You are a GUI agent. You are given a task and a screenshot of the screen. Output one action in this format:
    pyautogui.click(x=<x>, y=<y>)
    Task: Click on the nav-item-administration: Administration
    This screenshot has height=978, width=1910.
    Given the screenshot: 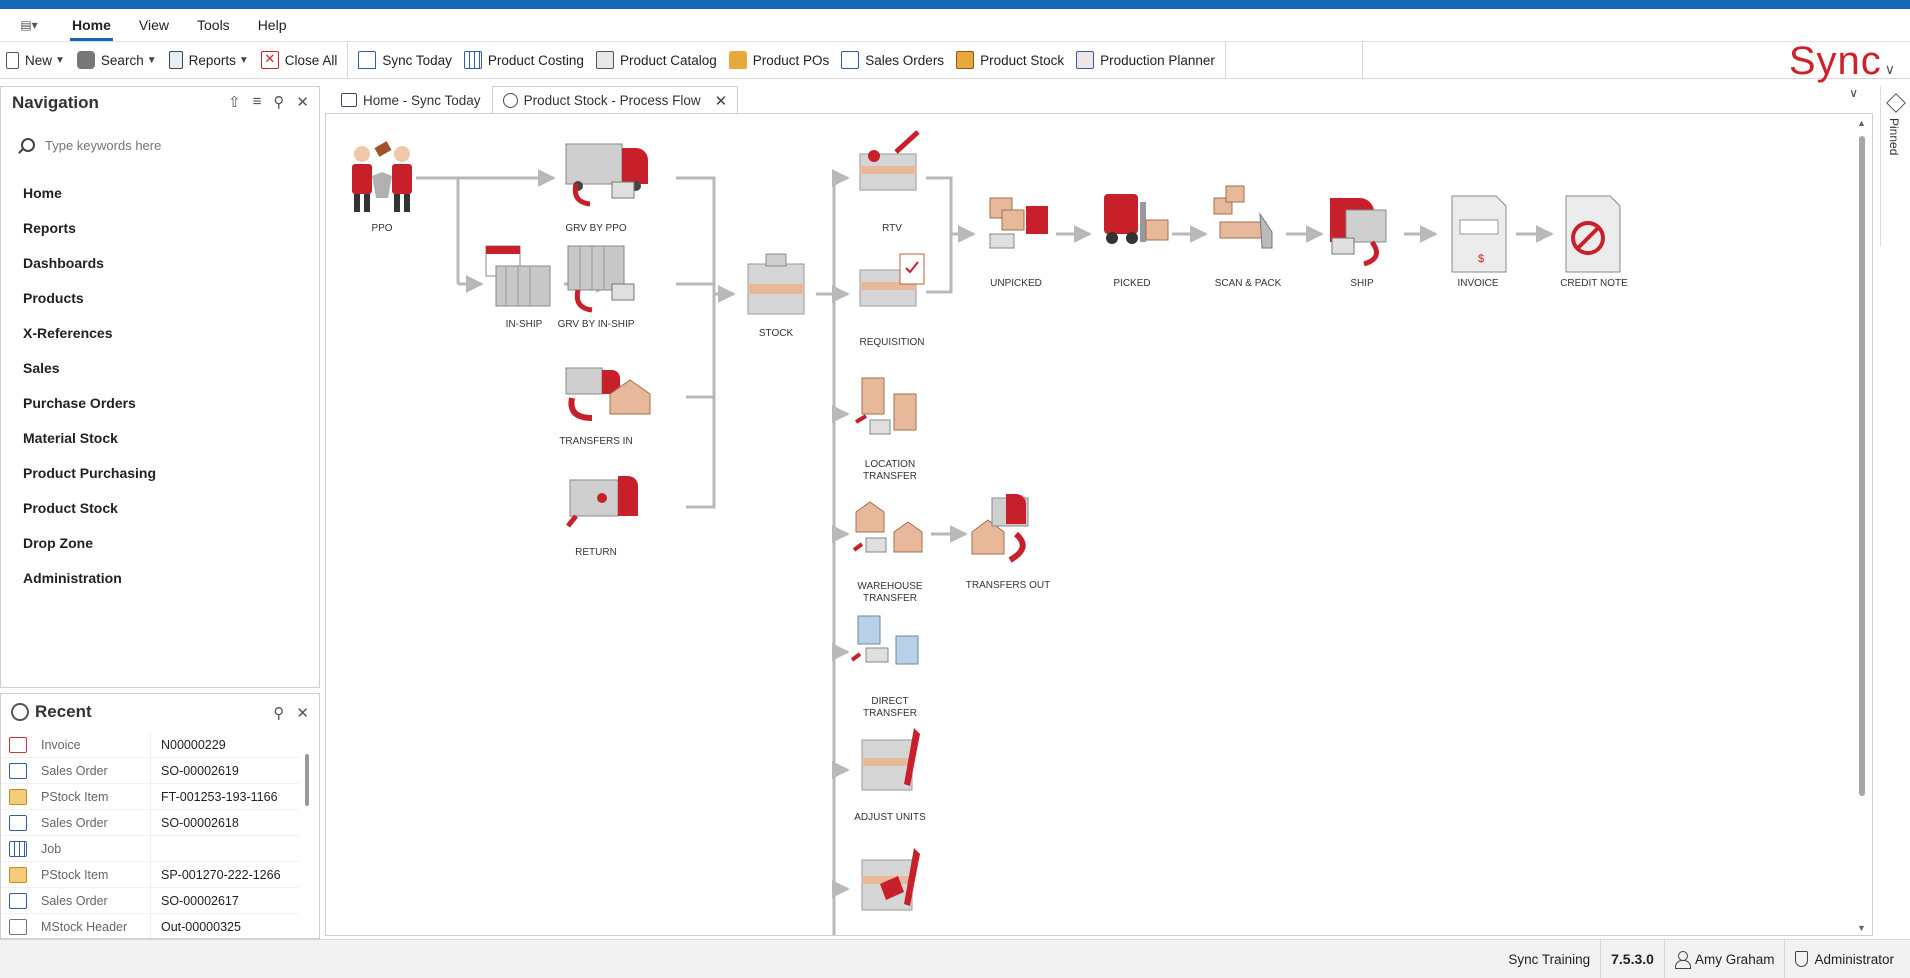 What is the action you would take?
    pyautogui.click(x=89, y=577)
    